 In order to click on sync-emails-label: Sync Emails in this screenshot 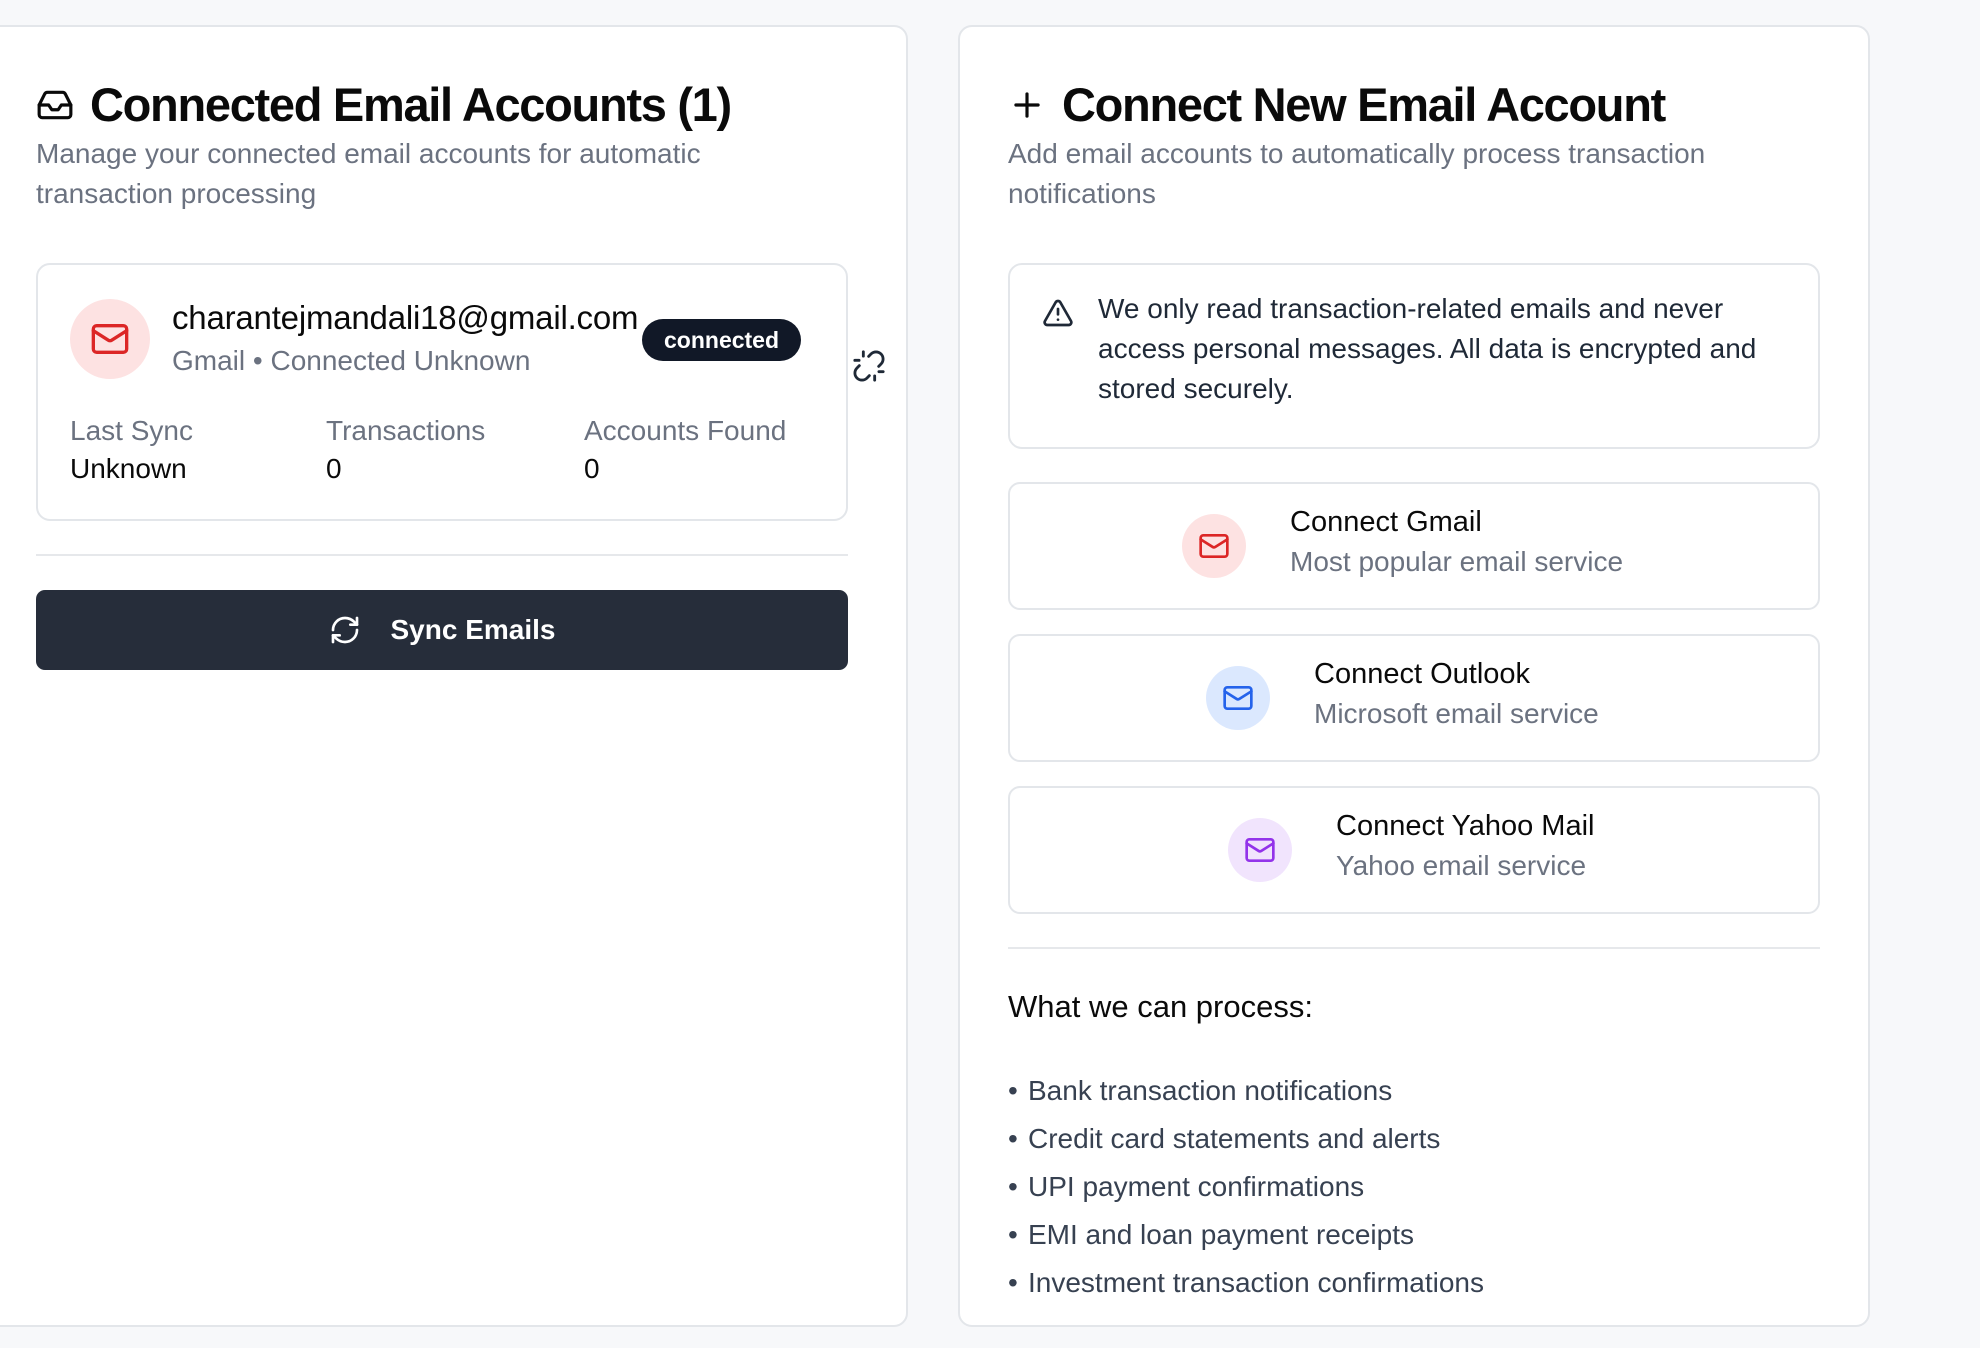, I will do `click(473, 629)`.